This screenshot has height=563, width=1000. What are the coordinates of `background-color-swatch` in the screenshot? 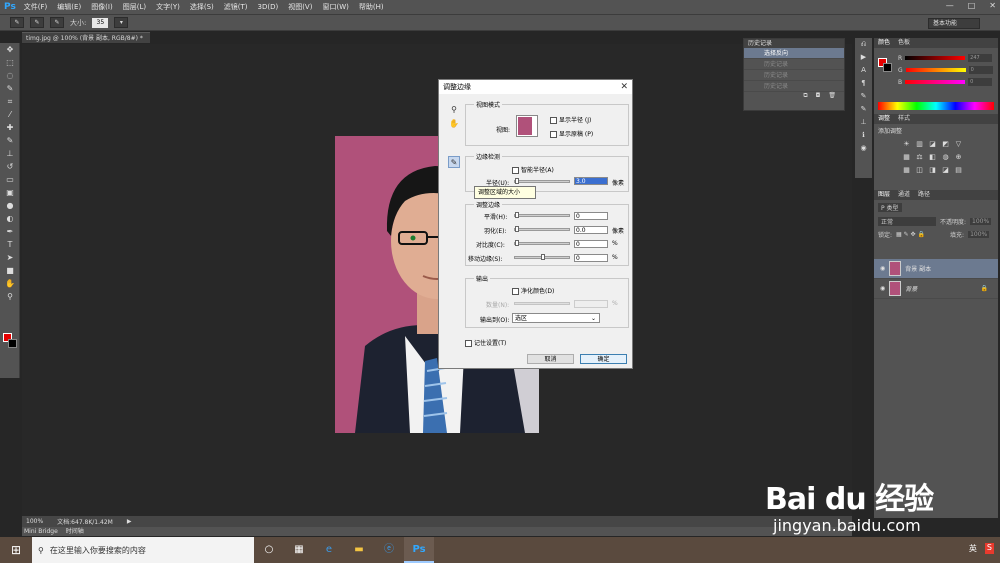 It's located at (12, 343).